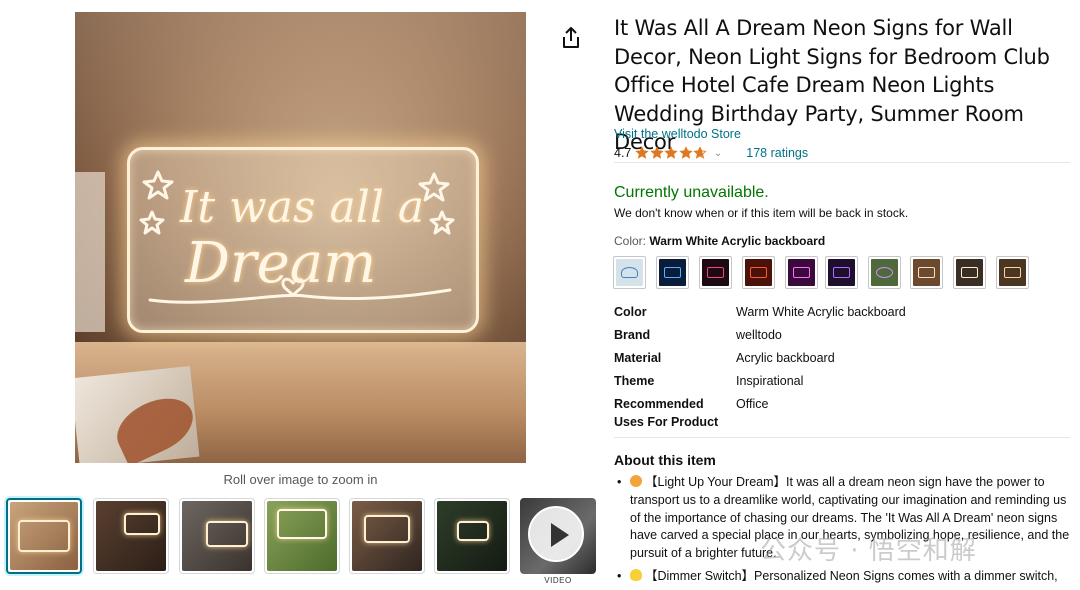 The image size is (1080, 590). What do you see at coordinates (90, 252) in the screenshot?
I see `background-frame` at bounding box center [90, 252].